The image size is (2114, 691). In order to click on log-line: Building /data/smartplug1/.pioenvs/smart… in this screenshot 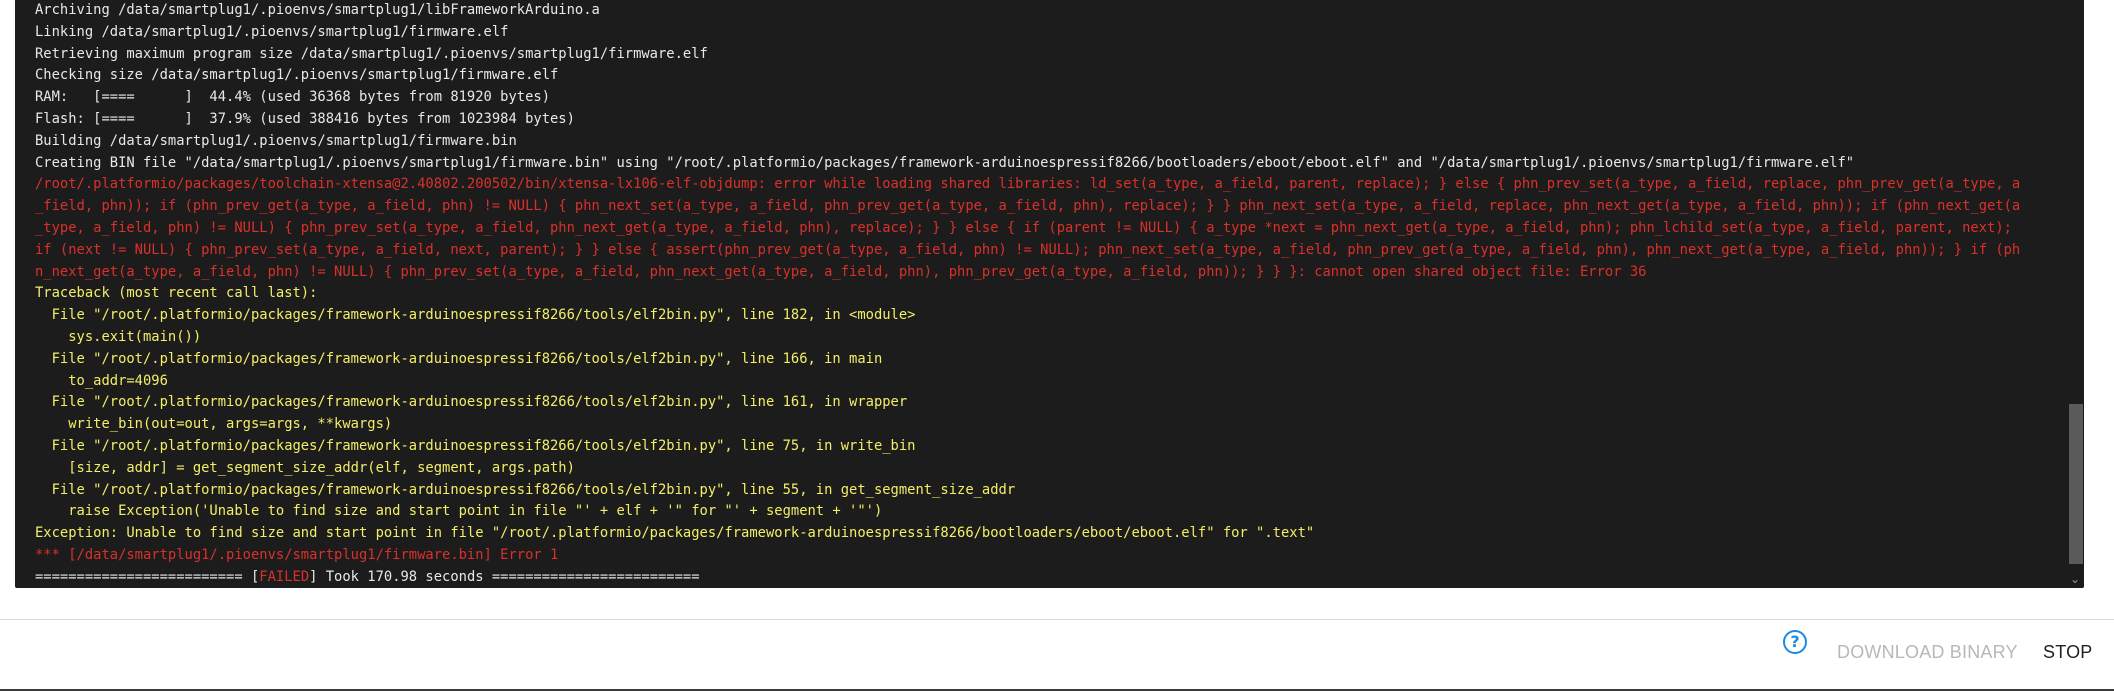, I will do `click(276, 140)`.